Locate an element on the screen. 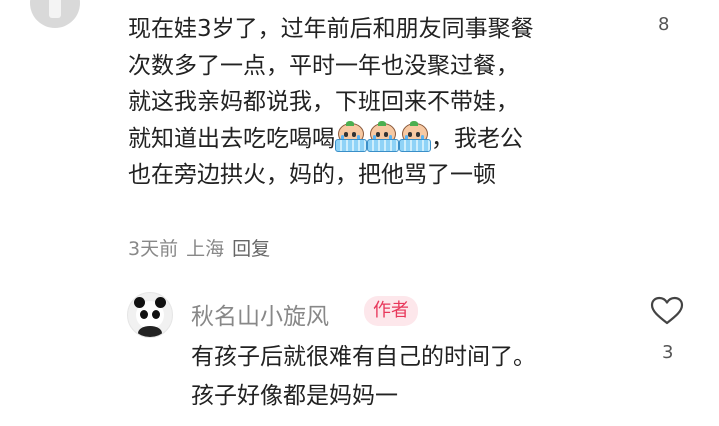 The image size is (719, 426). comment-line-with-emoji: 就知道出去吃吃喝喝 ，我老公 is located at coordinates (378, 139).